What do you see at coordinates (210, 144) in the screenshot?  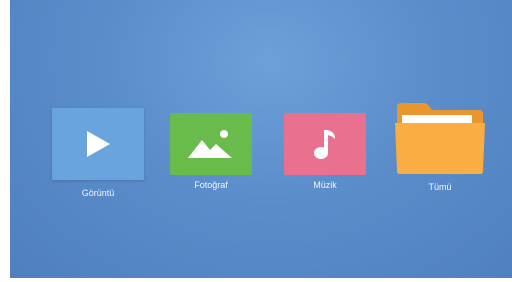 I see `image-icon` at bounding box center [210, 144].